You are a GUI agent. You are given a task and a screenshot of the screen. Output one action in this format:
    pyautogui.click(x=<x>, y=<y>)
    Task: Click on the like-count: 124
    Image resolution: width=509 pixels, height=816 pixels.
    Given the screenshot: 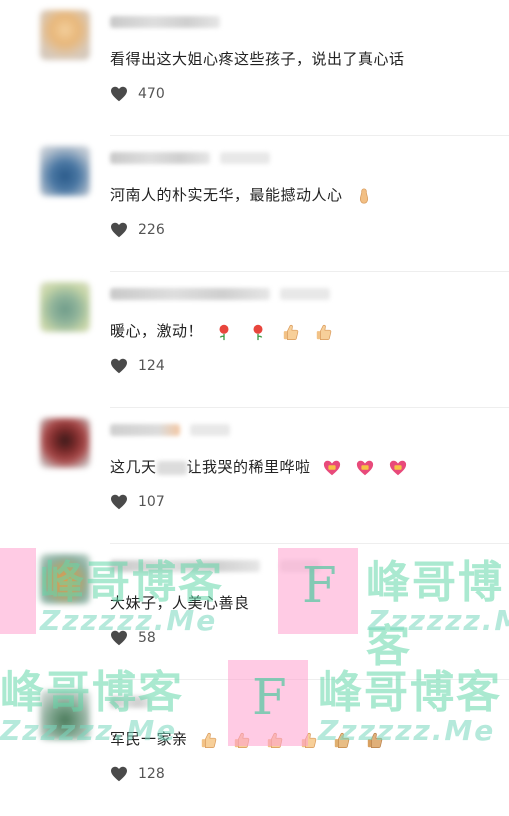 What is the action you would take?
    pyautogui.click(x=151, y=366)
    